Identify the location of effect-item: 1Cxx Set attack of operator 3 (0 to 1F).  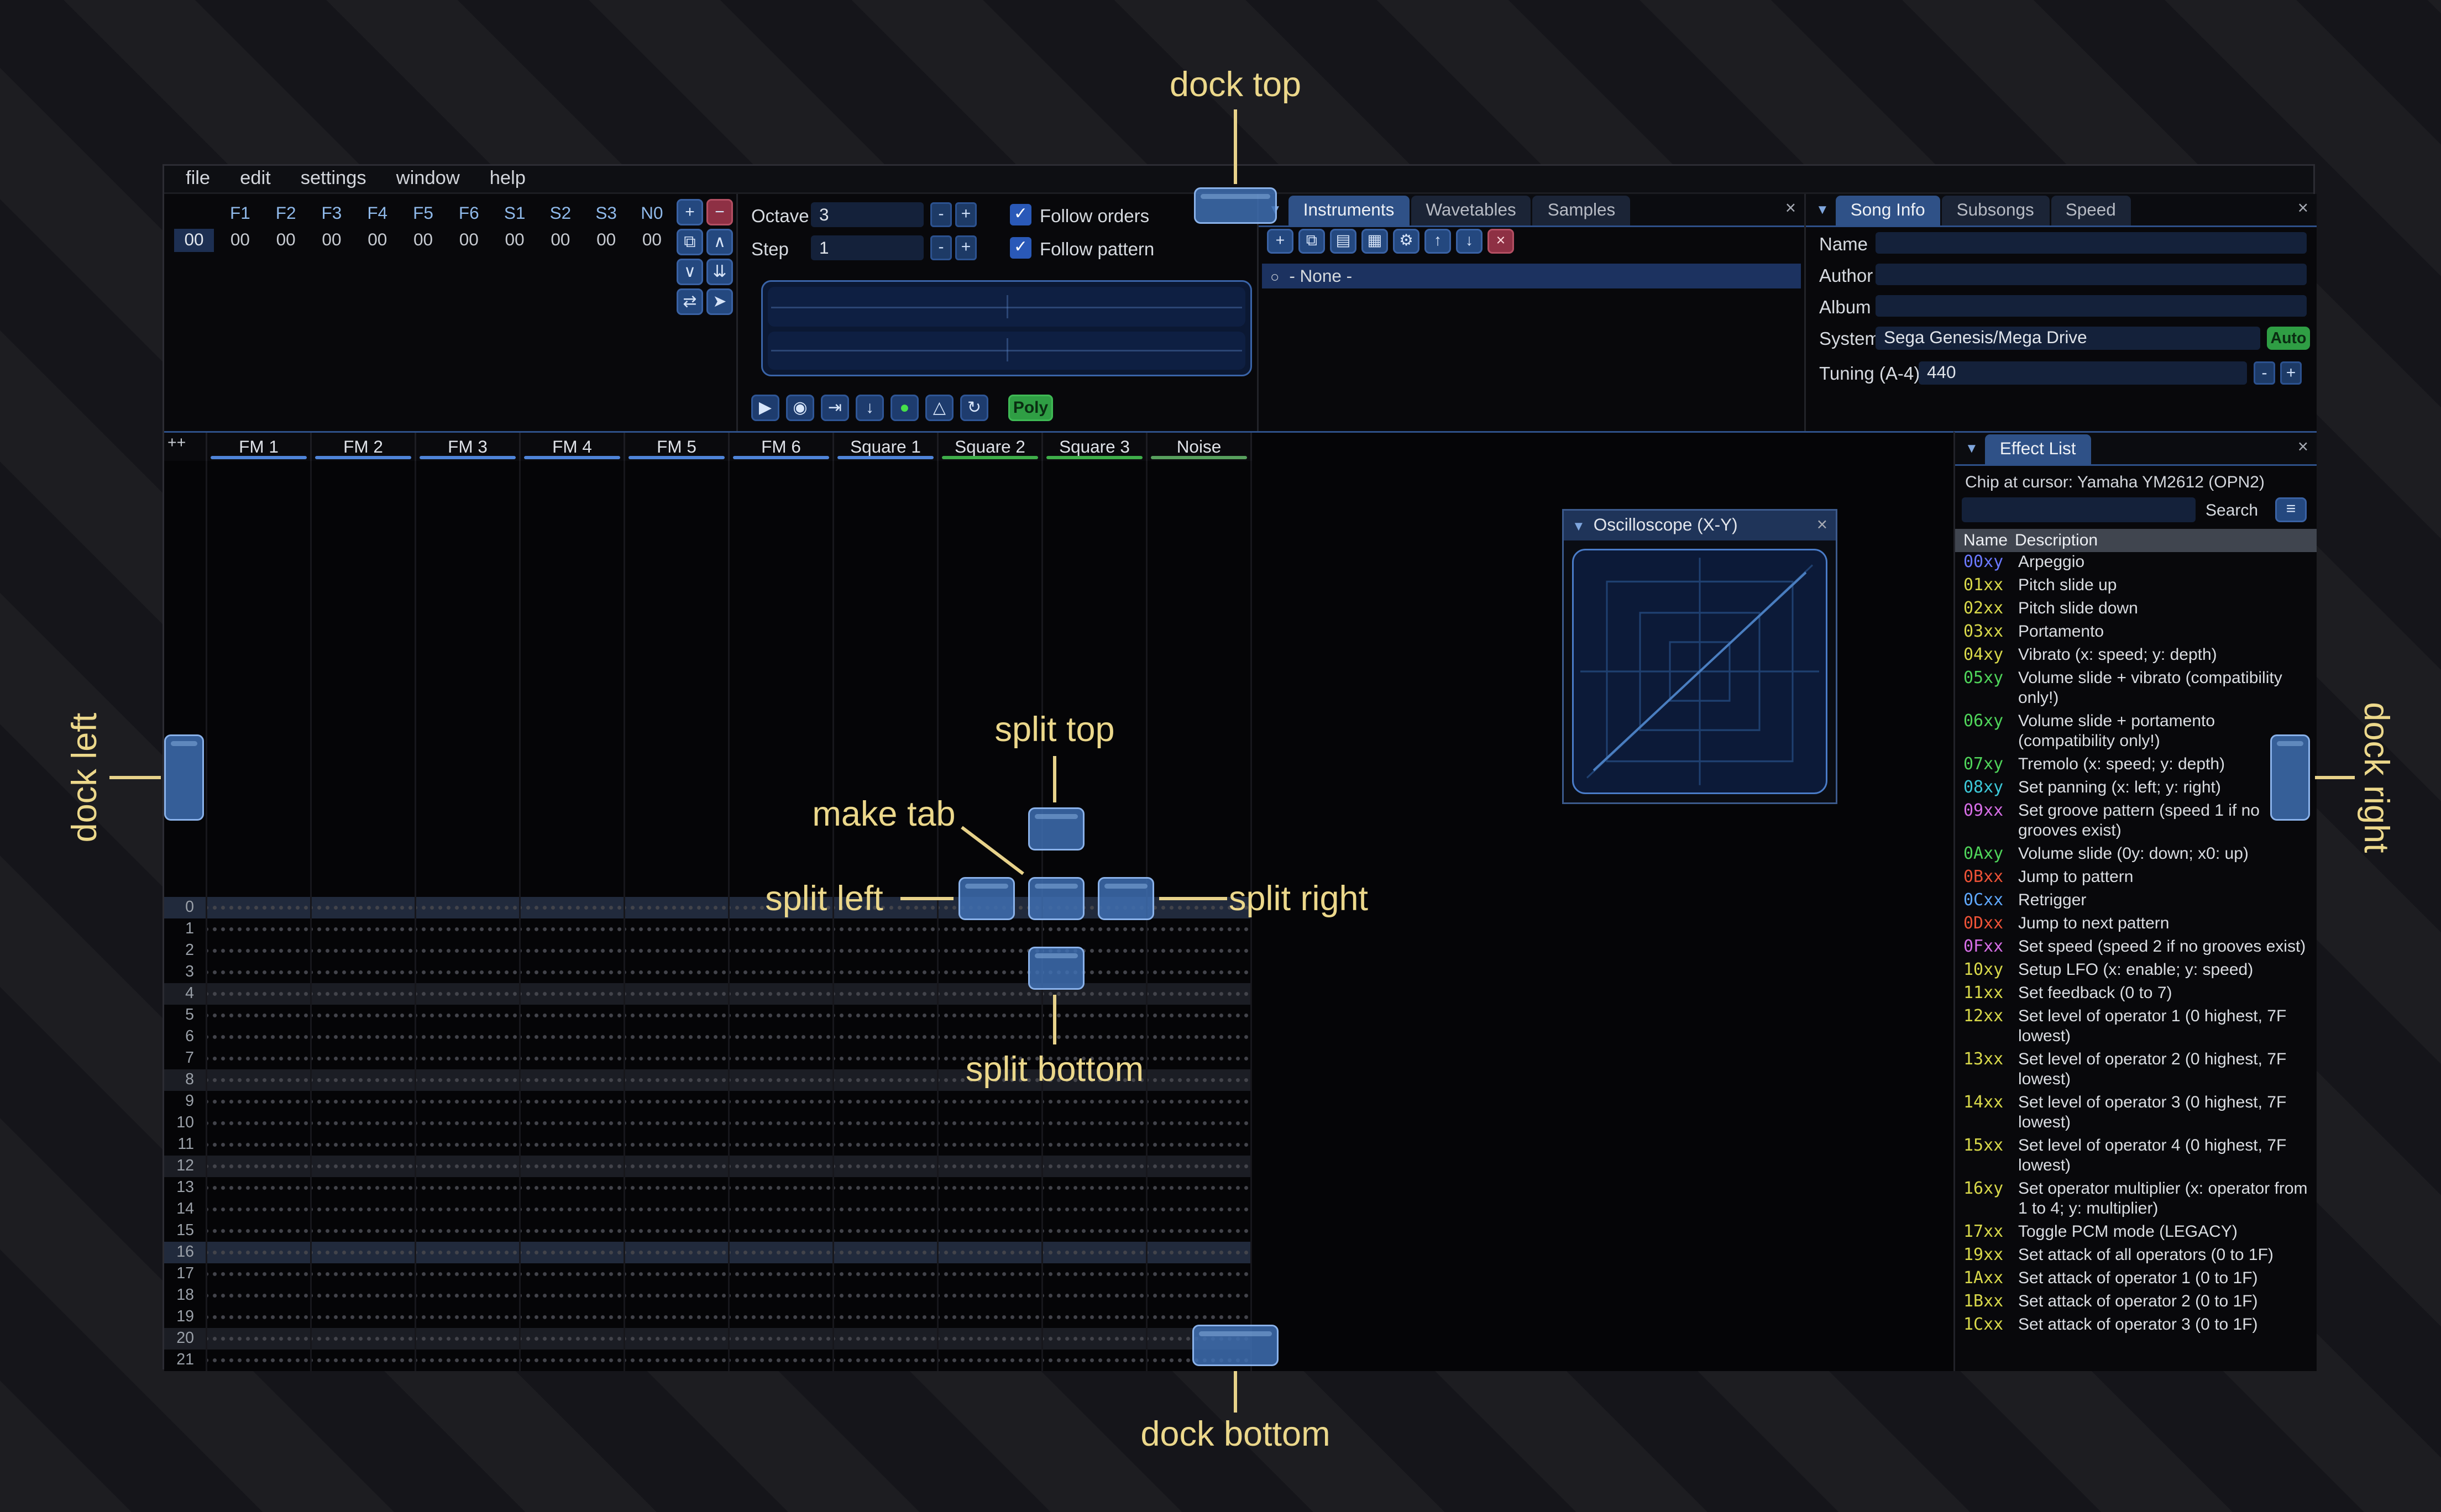
(2136, 1327).